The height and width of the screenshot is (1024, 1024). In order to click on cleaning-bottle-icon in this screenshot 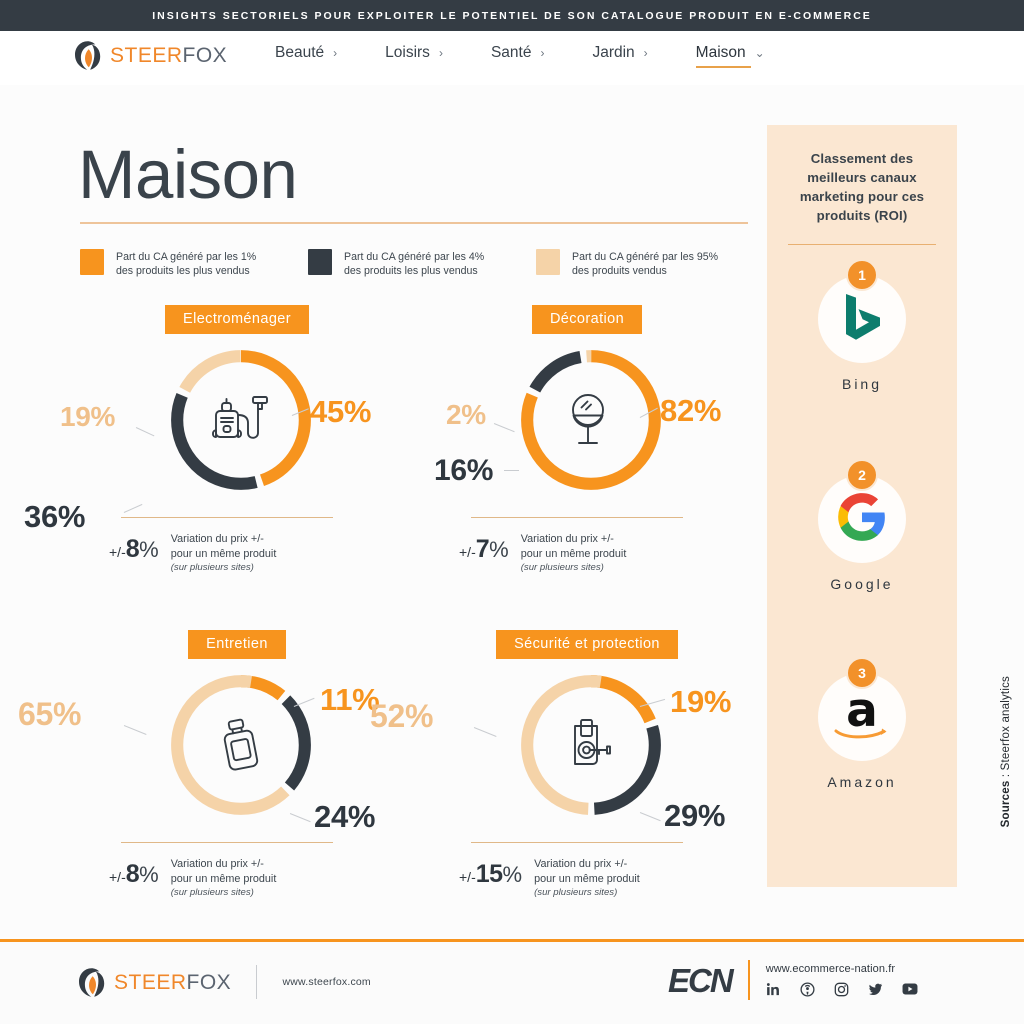, I will do `click(241, 745)`.